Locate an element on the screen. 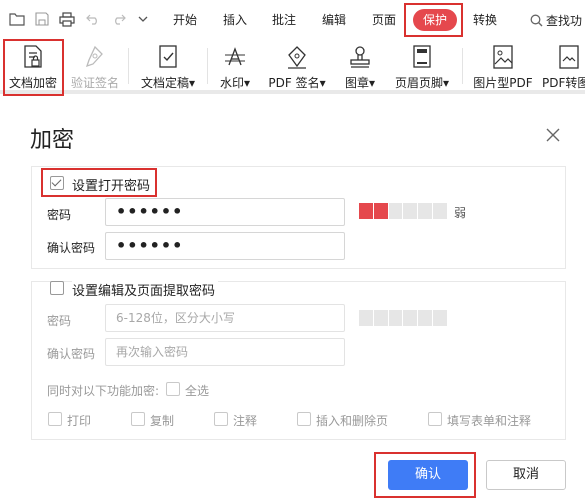 The image size is (585, 501). highlight-protect-tab is located at coordinates (433, 20).